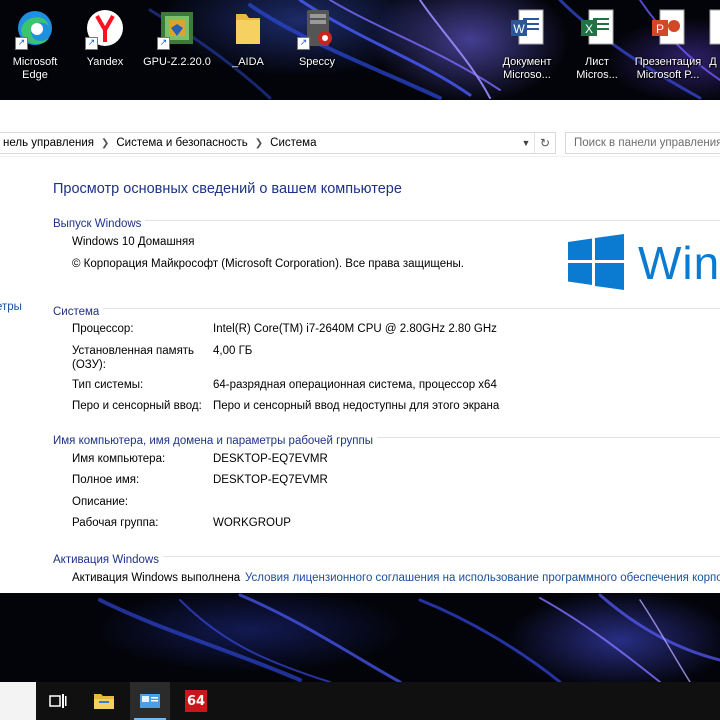 This screenshot has height=720, width=720. I want to click on task-view-button, so click(58, 701).